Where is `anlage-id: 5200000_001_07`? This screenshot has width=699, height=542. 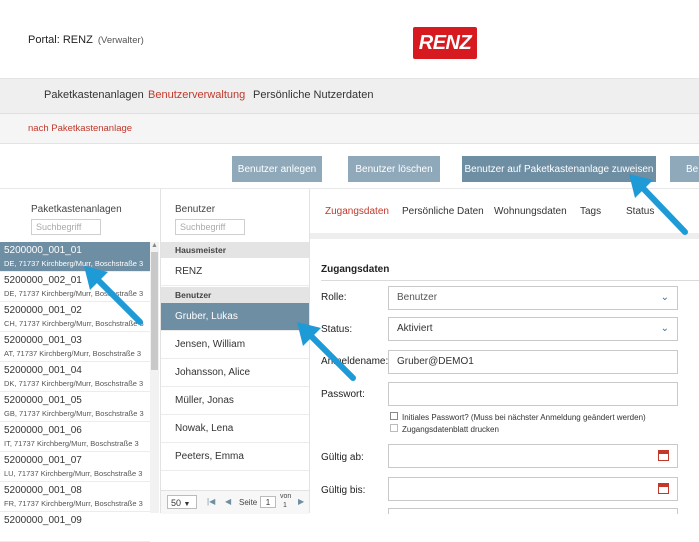 anlage-id: 5200000_001_07 is located at coordinates (43, 460).